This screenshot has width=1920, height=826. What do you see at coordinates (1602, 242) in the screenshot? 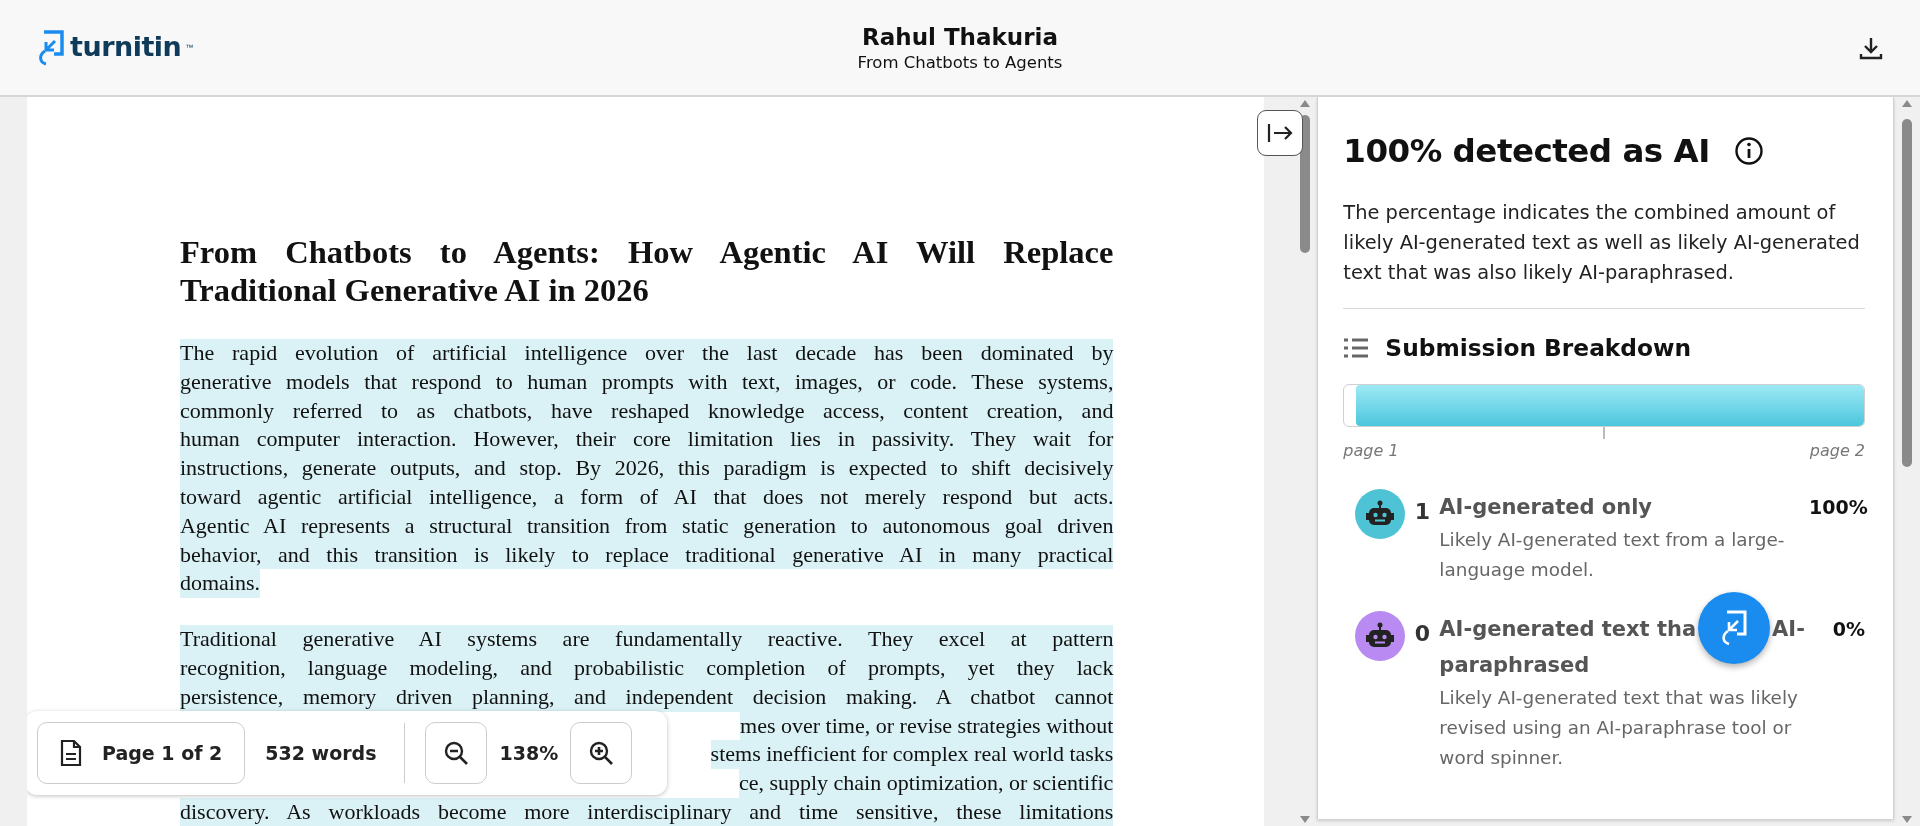
I see `description-text: The percentage indicates the combined amount of likely AI-generated text as well as likely AI-generated text that was also likely AI-paraphrased.` at bounding box center [1602, 242].